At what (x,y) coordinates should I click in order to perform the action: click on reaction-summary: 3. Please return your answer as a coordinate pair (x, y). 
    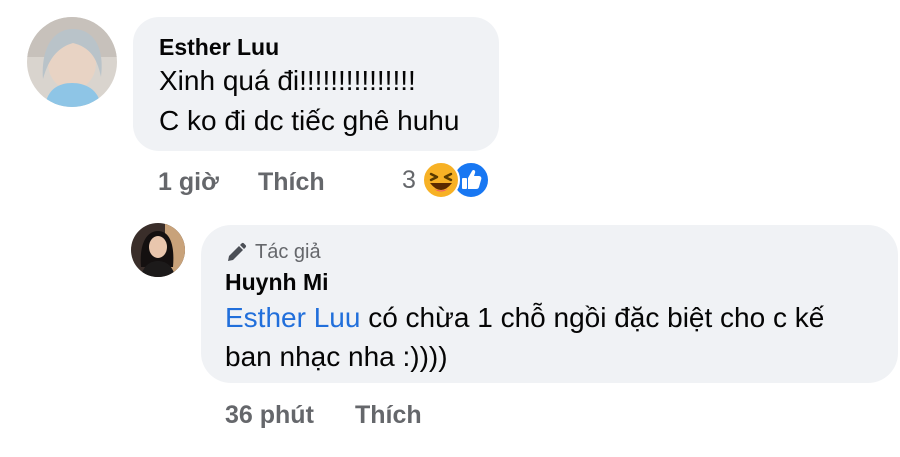
    Looking at the image, I should click on (446, 180).